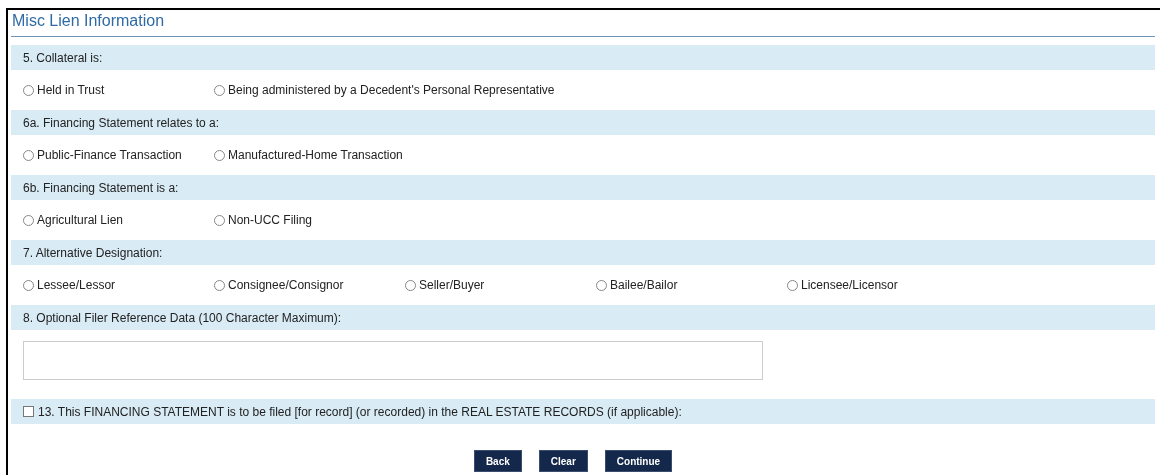 The height and width of the screenshot is (475, 1160). What do you see at coordinates (563, 461) in the screenshot?
I see `form-button: Clear` at bounding box center [563, 461].